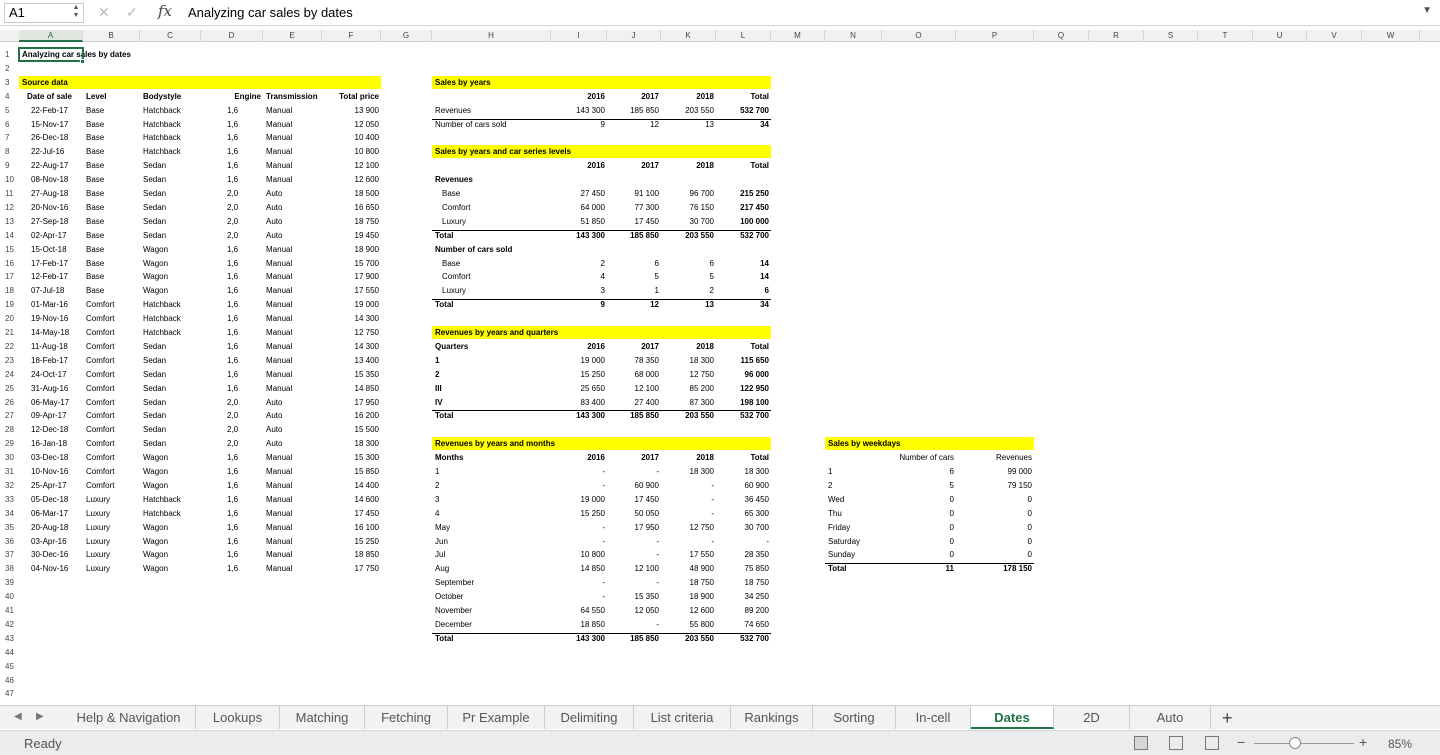  I want to click on column-header-f: F, so click(351, 36).